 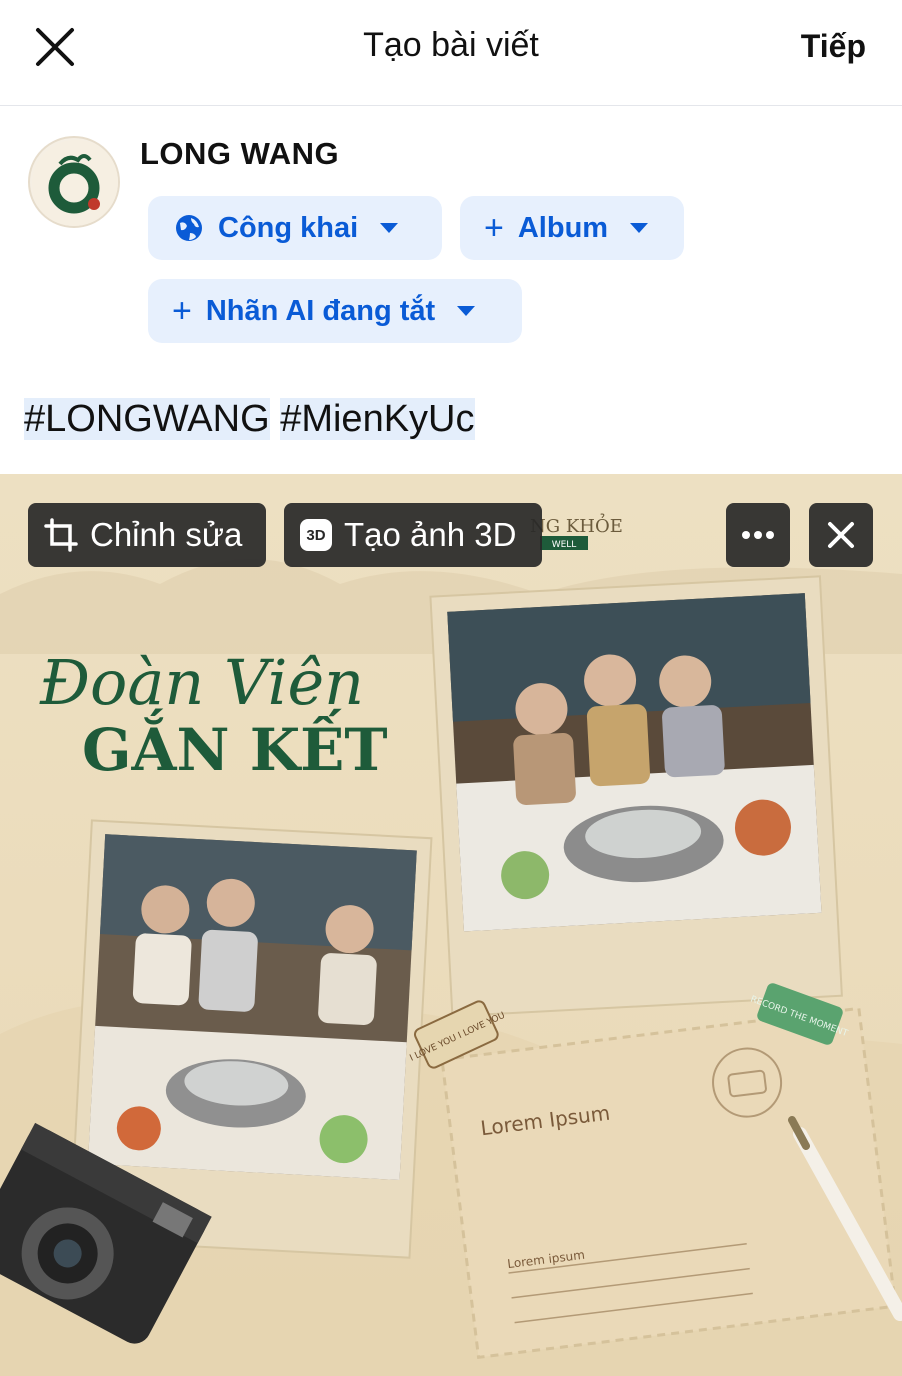 What do you see at coordinates (166, 534) in the screenshot?
I see `edit-label: Chỉnh sửa` at bounding box center [166, 534].